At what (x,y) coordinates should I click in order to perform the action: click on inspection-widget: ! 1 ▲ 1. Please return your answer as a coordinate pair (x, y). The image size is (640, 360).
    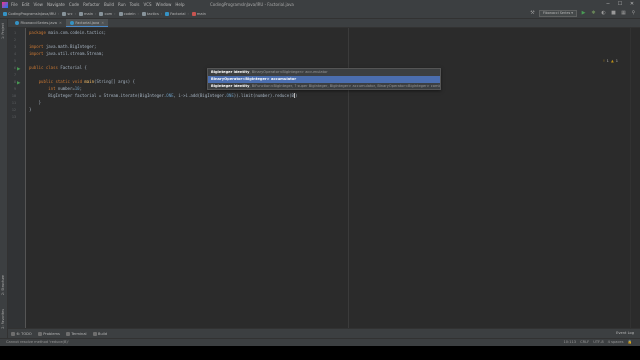
    Looking at the image, I should click on (610, 61).